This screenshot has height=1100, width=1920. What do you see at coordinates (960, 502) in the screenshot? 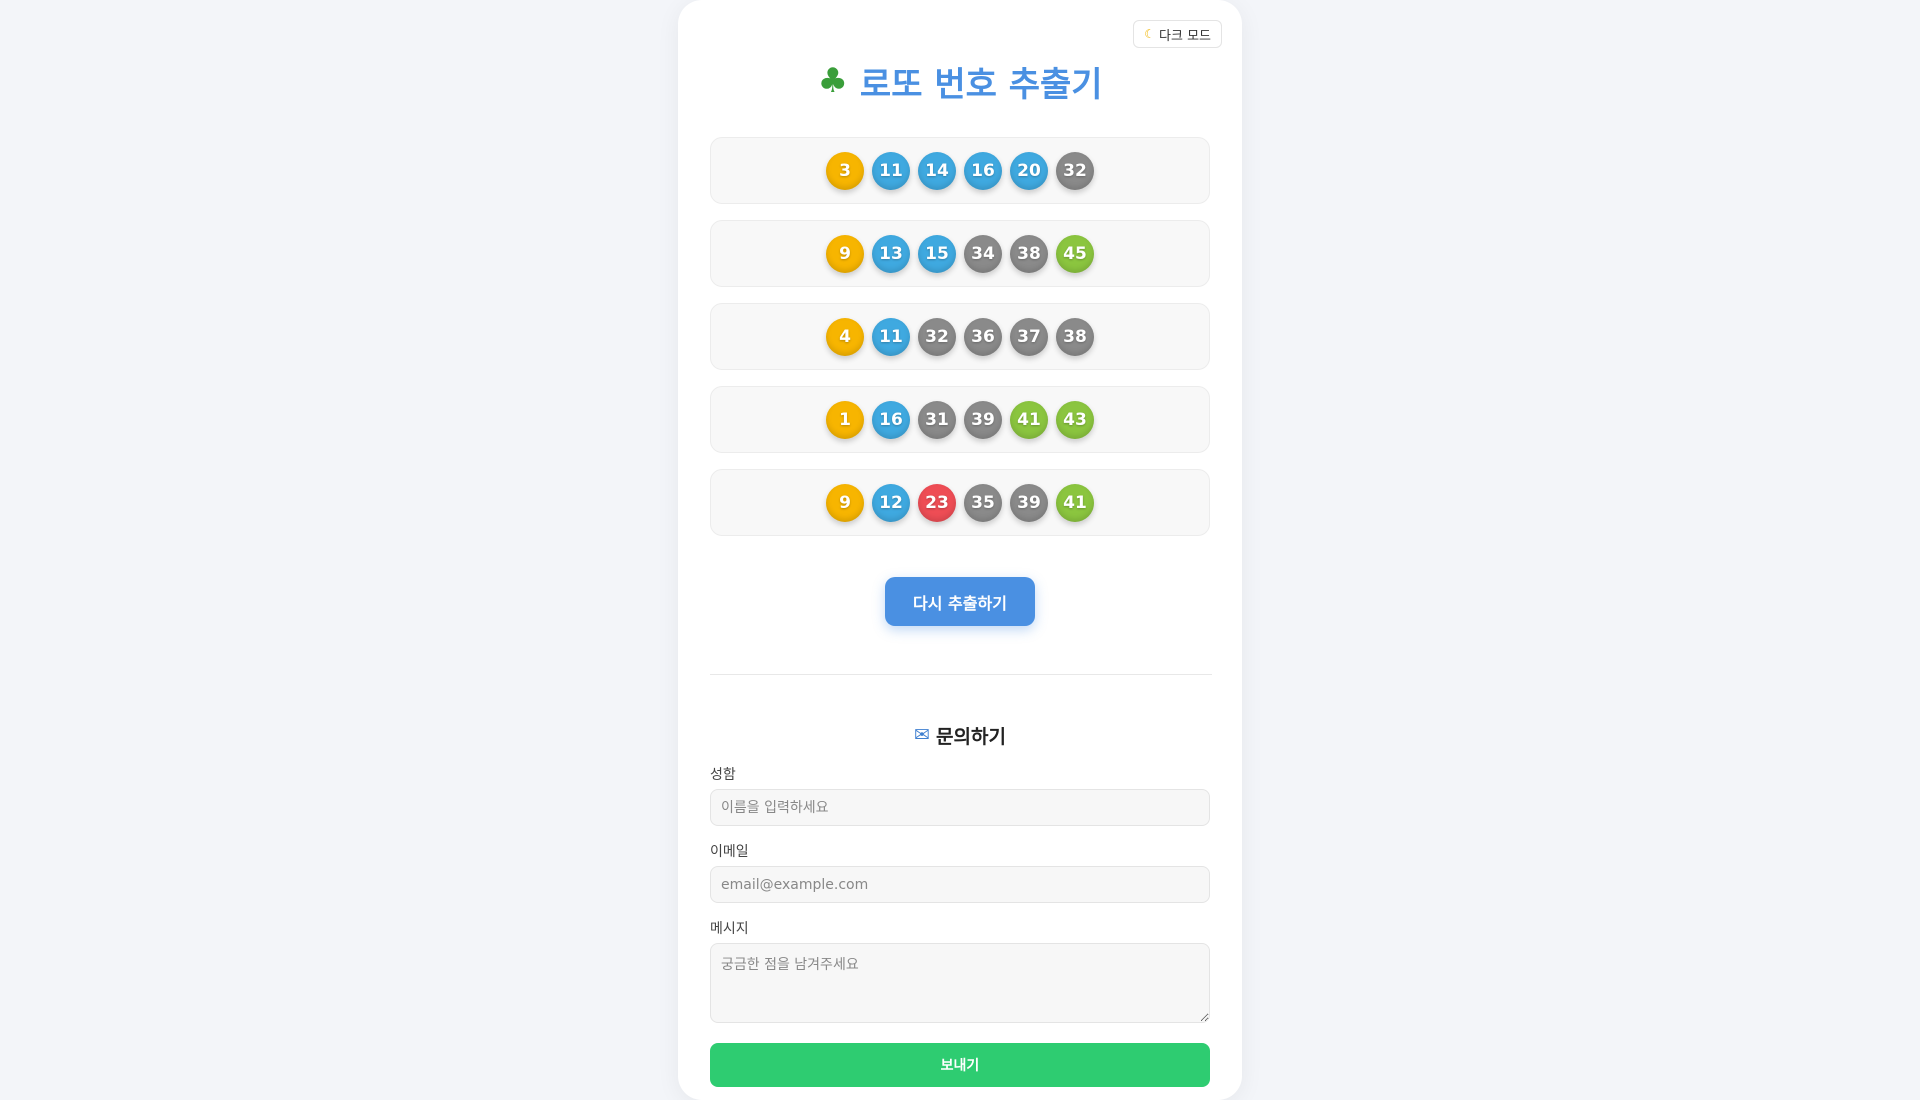
I see `lotto-row: 9 12 23 35 39 41` at bounding box center [960, 502].